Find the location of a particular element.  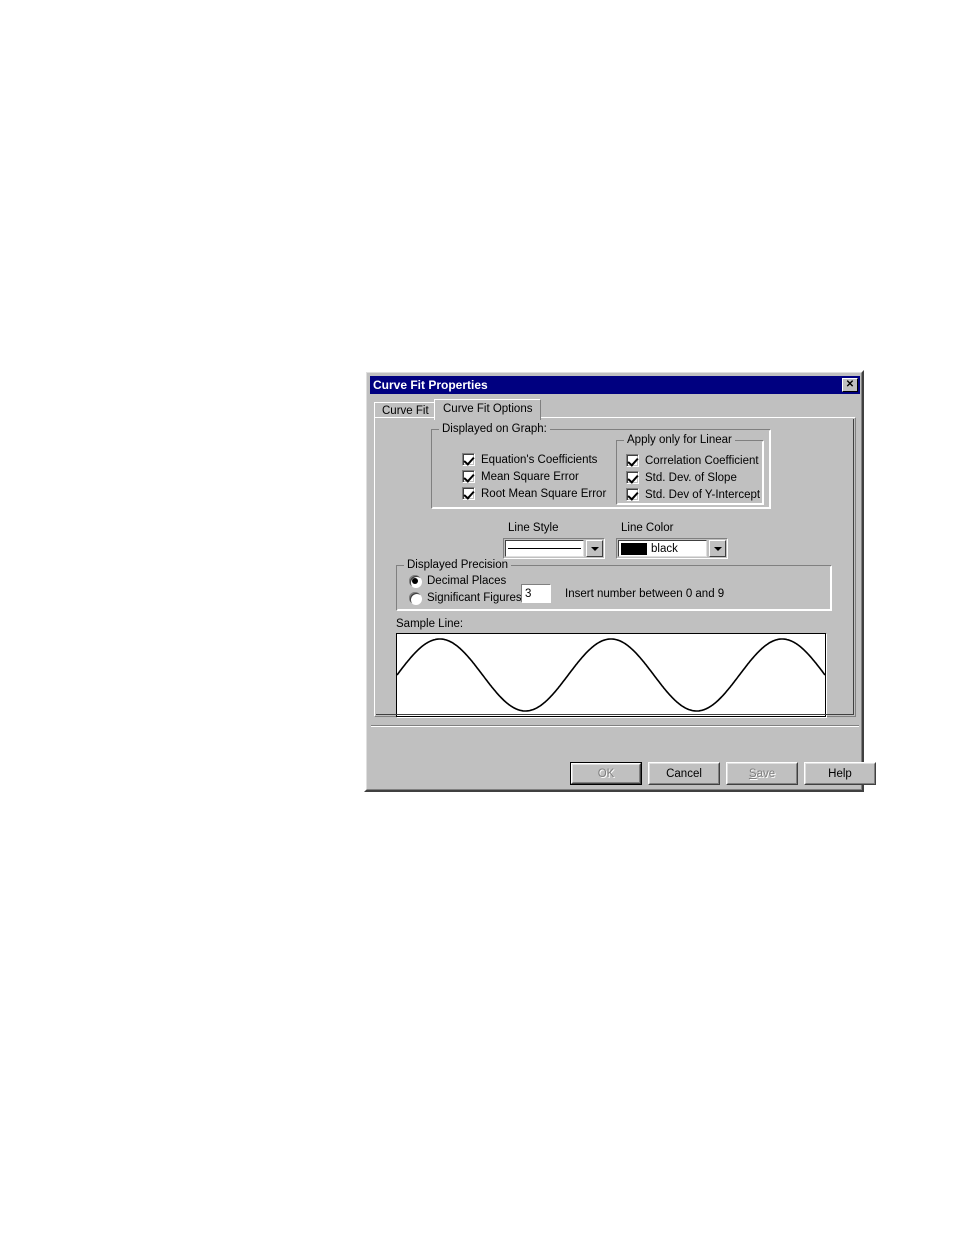

apply-only-for-linear-title: Apply only for Linear is located at coordinates (679, 440).